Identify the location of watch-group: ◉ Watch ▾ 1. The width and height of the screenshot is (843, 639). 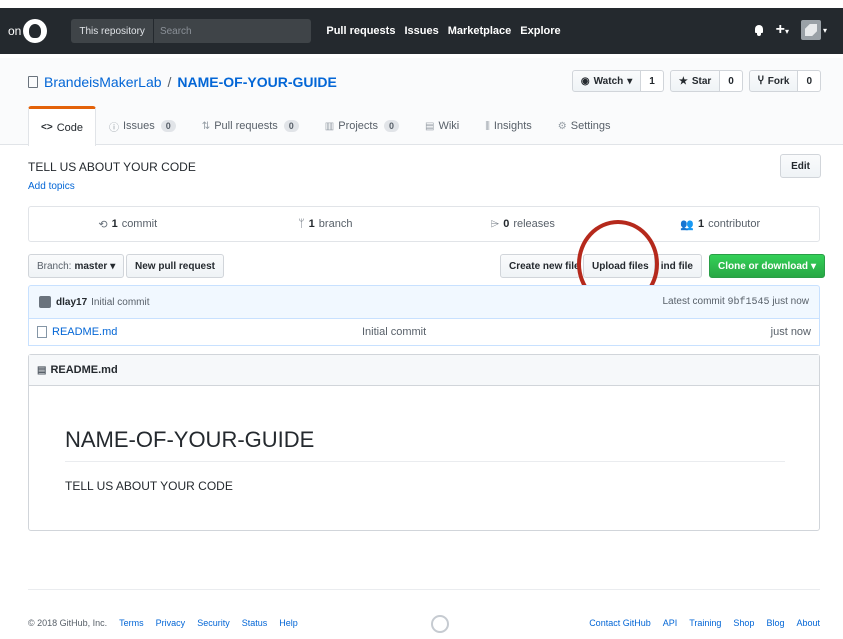
(617, 81).